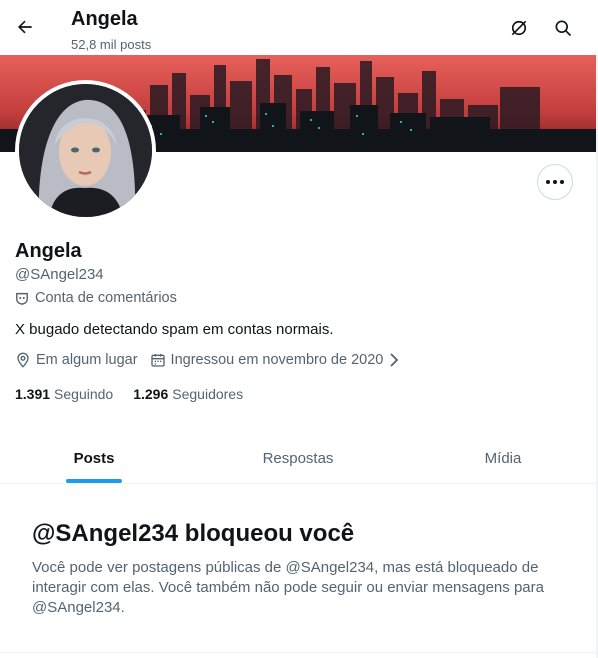  I want to click on location-pin-icon, so click(23, 360).